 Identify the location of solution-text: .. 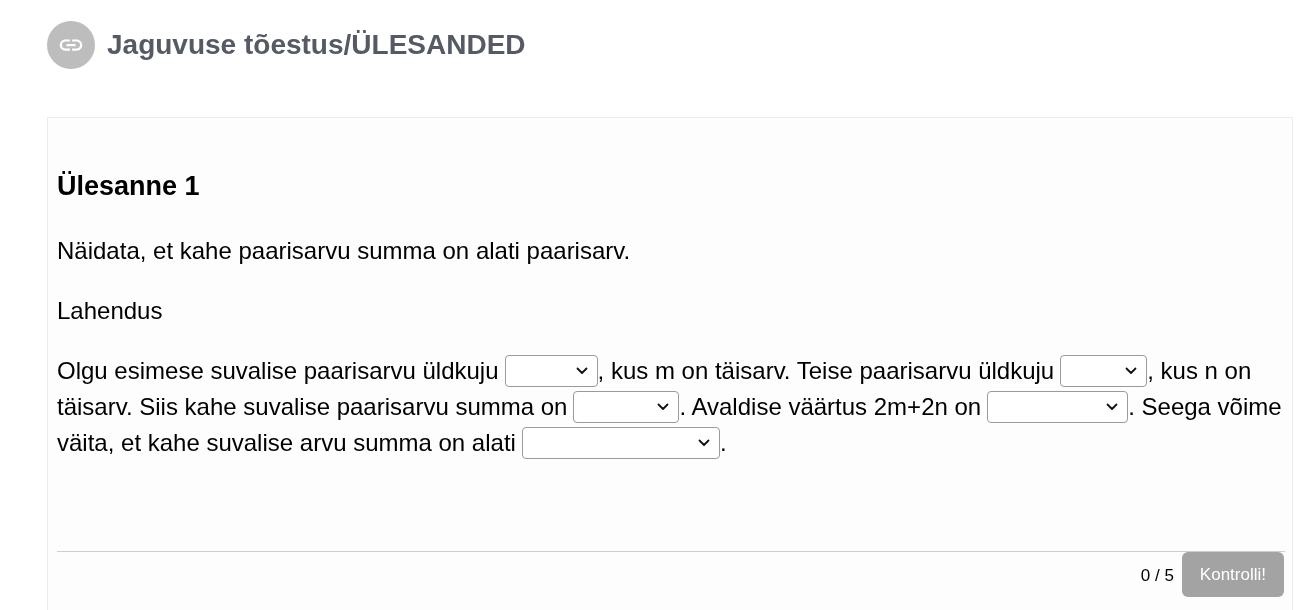
(723, 443).